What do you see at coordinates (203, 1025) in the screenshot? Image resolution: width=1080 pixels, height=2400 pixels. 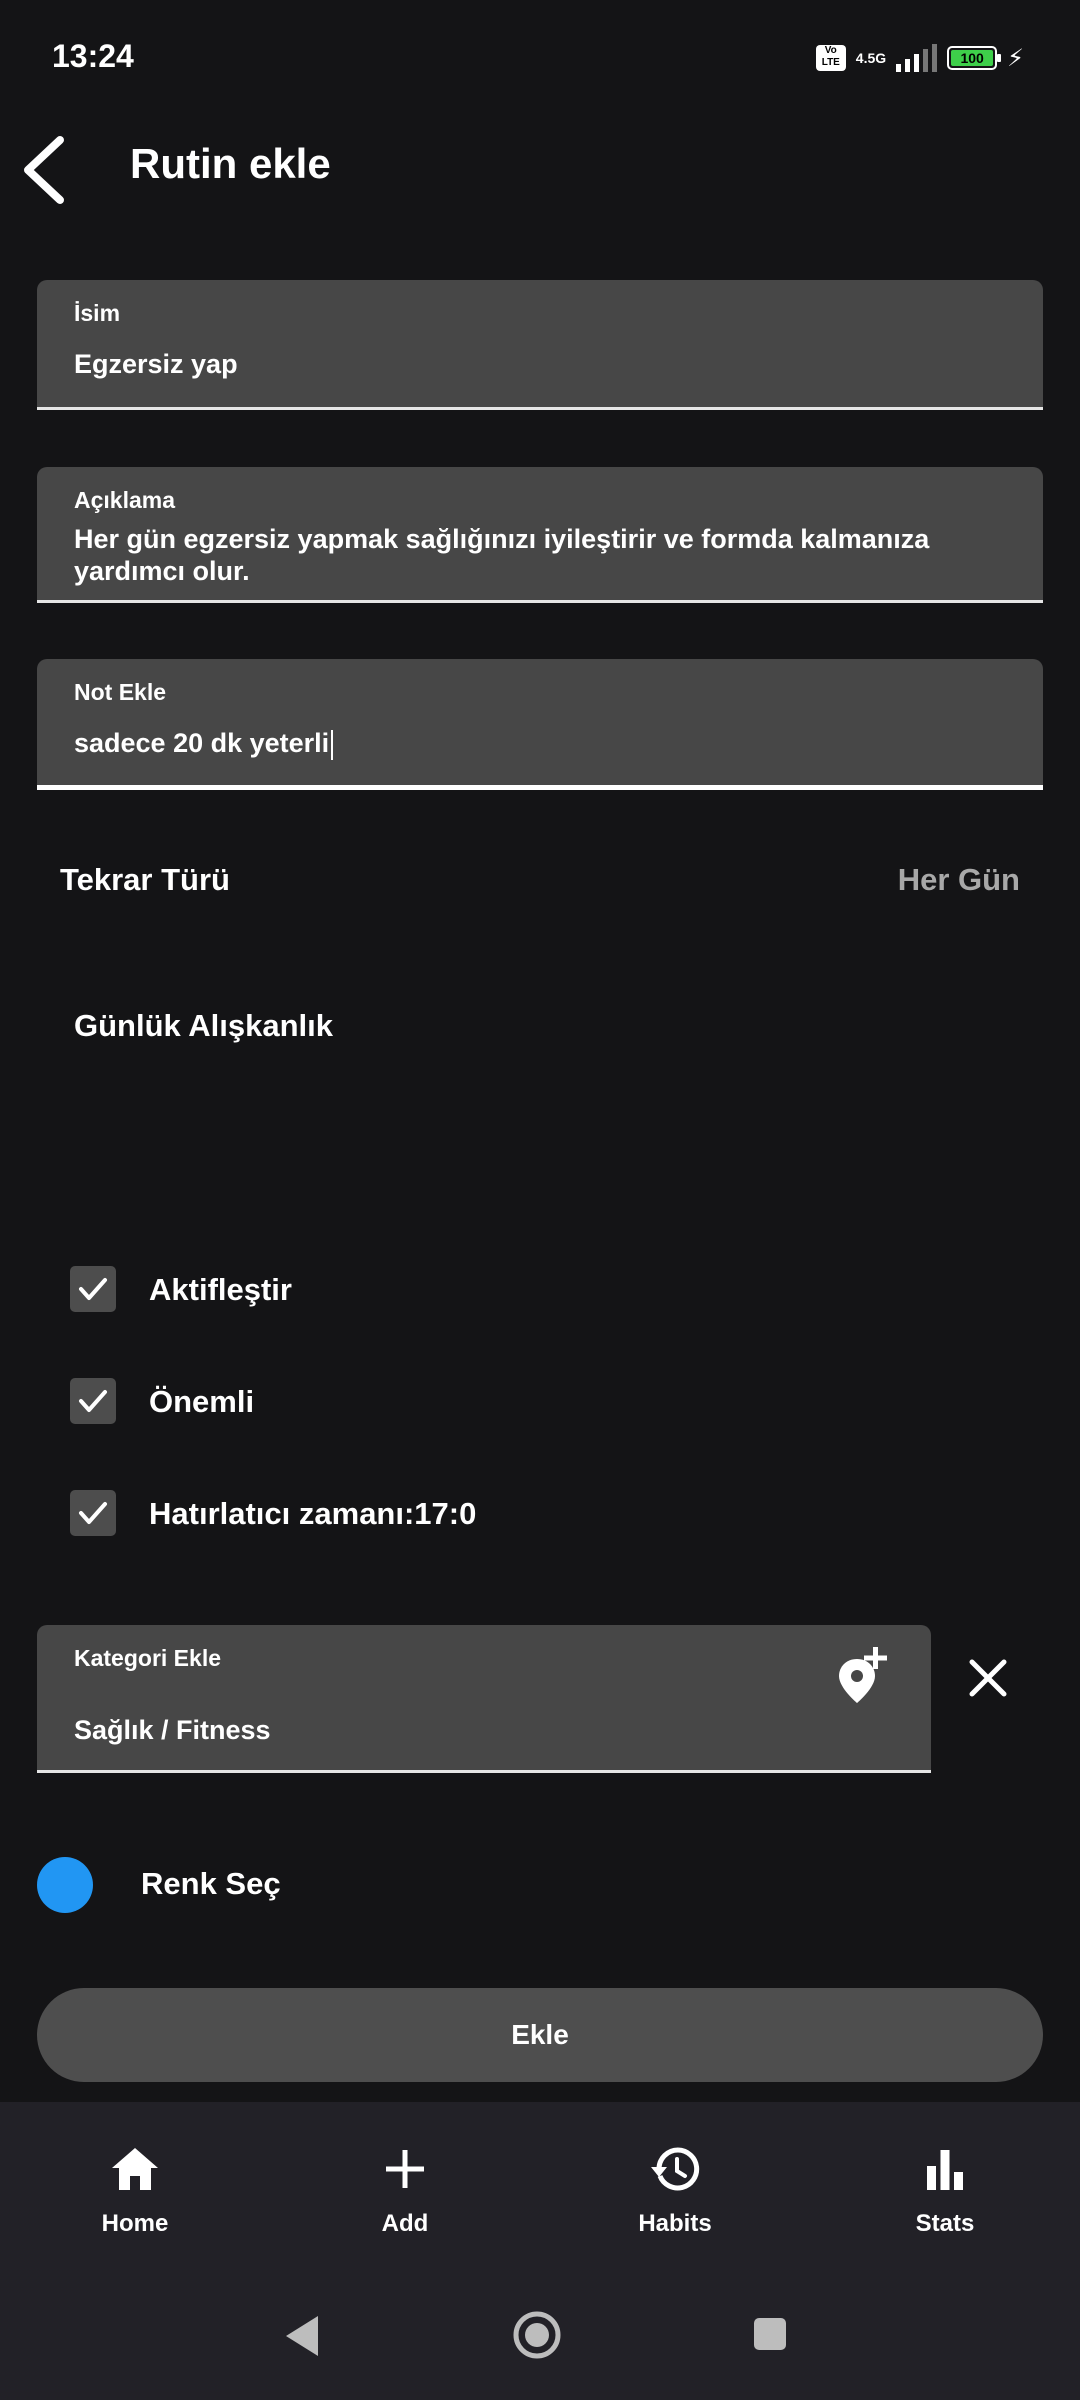 I see `habit-type-text: Günlük Alışkanlık` at bounding box center [203, 1025].